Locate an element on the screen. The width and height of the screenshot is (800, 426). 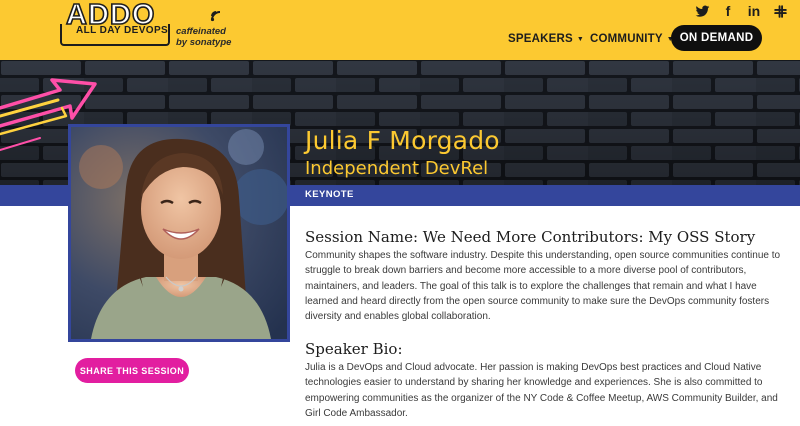
speaker-portrait is located at coordinates (179, 233).